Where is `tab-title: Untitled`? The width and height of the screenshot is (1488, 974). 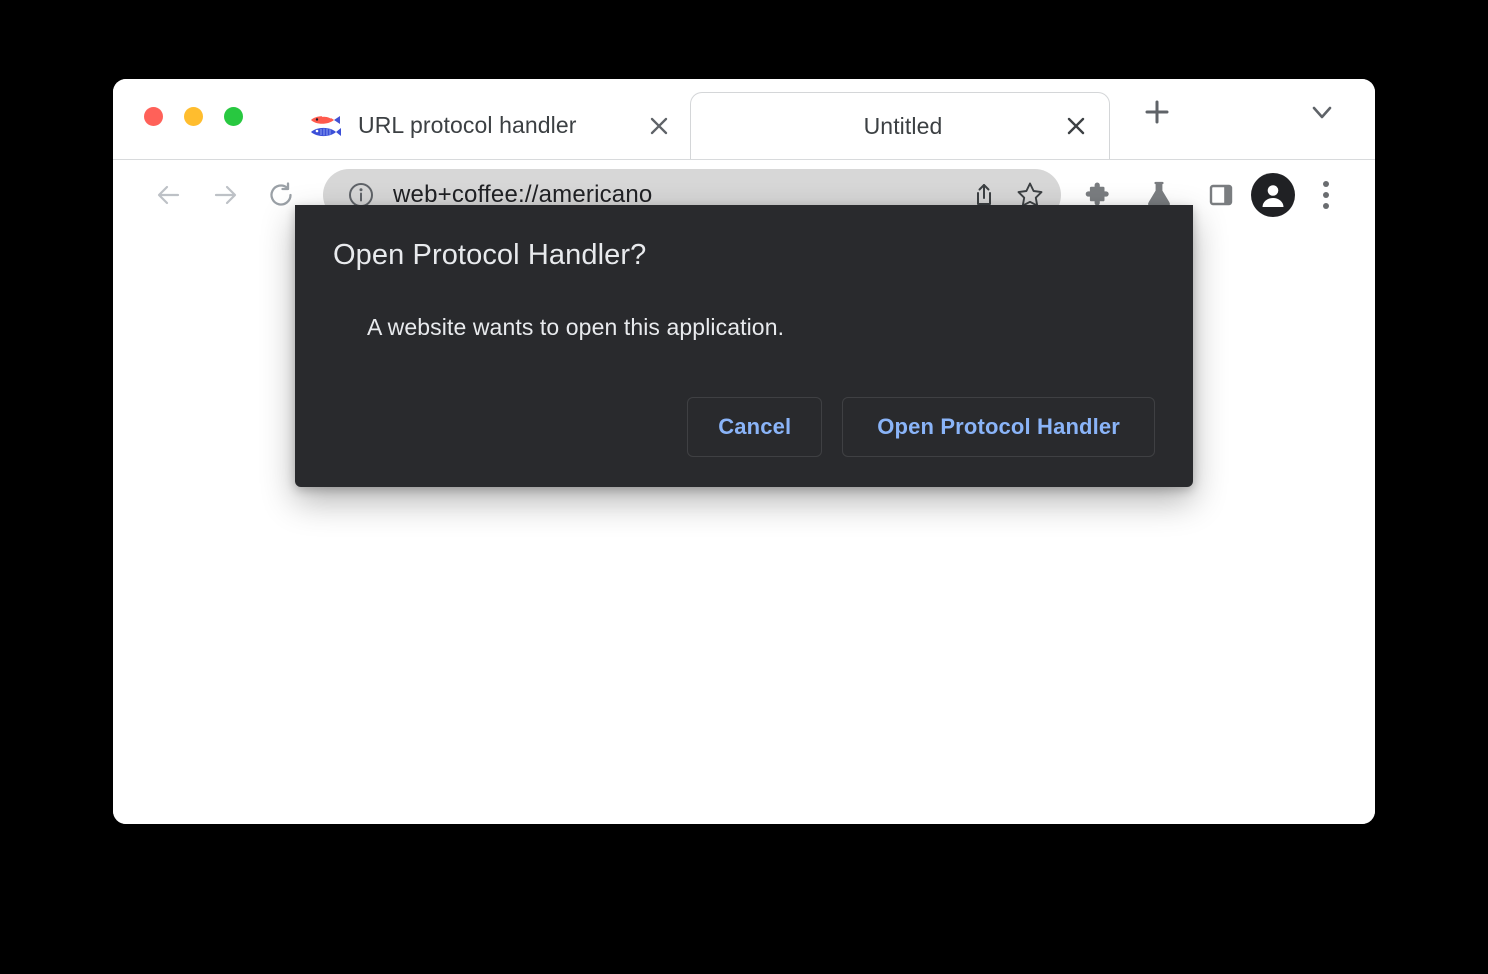 tab-title: Untitled is located at coordinates (903, 125).